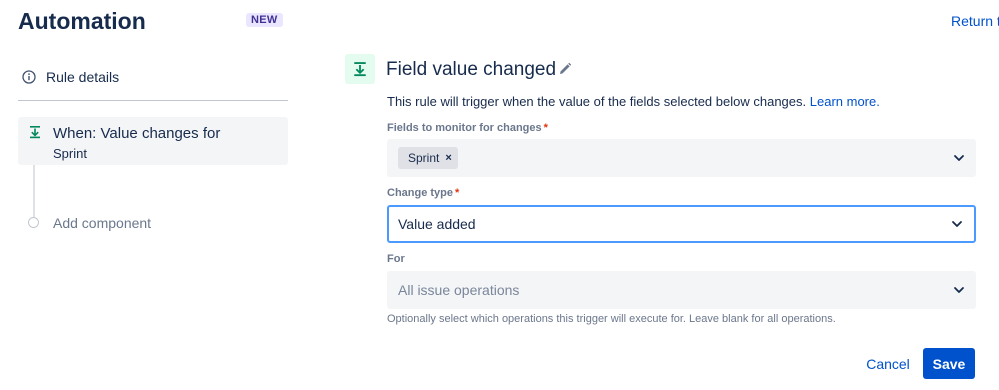 The width and height of the screenshot is (999, 390). What do you see at coordinates (464, 128) in the screenshot?
I see `fields-label-text: Fields to monitor for changes` at bounding box center [464, 128].